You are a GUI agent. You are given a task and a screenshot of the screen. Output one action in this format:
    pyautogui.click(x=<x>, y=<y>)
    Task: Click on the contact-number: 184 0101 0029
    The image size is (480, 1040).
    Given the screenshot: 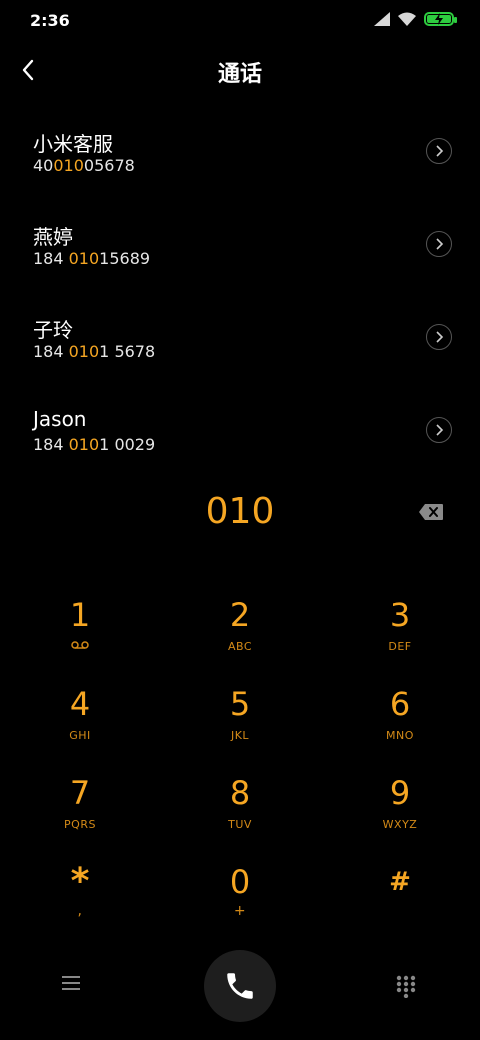 What is the action you would take?
    pyautogui.click(x=94, y=444)
    